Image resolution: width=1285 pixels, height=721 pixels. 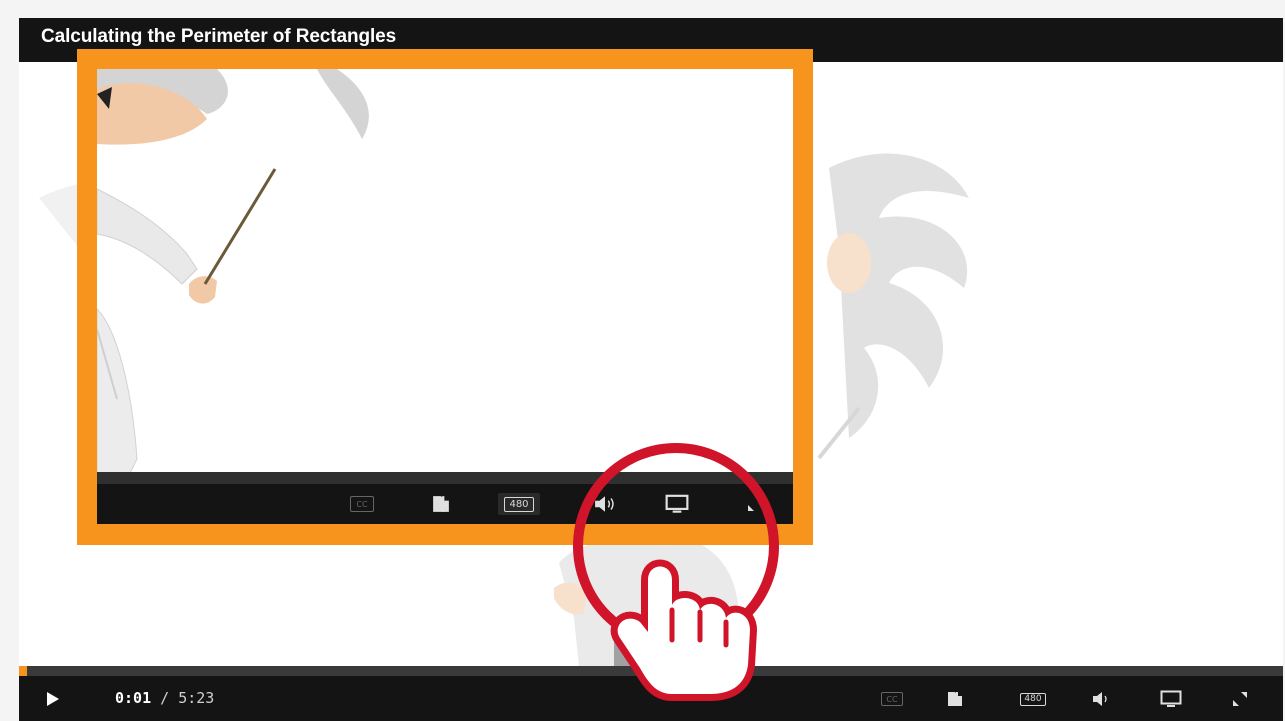 What do you see at coordinates (219, 36) in the screenshot?
I see `video-title: Calculating the Perimeter of Rectangles` at bounding box center [219, 36].